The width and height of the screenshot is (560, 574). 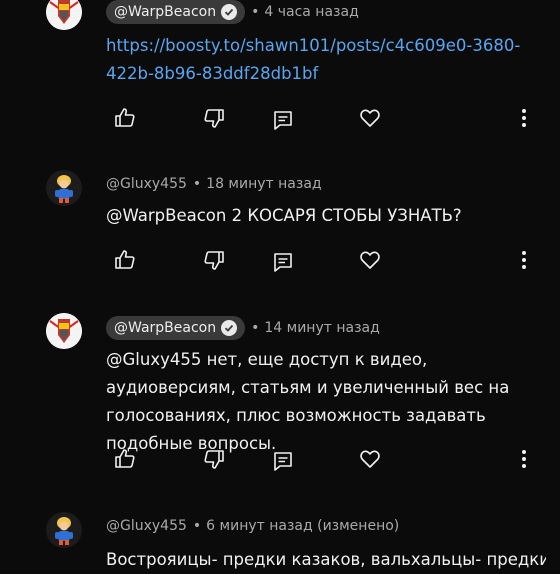 I want to click on comment-meta: @Gluxy455 • 6 минут назад (изменено), so click(x=252, y=526).